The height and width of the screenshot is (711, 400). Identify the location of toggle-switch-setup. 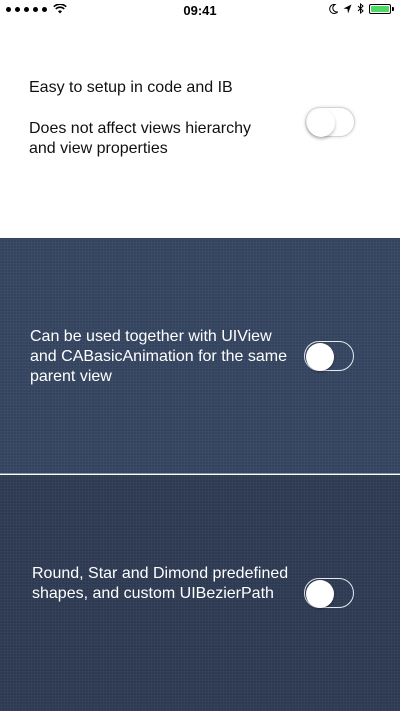
(330, 122).